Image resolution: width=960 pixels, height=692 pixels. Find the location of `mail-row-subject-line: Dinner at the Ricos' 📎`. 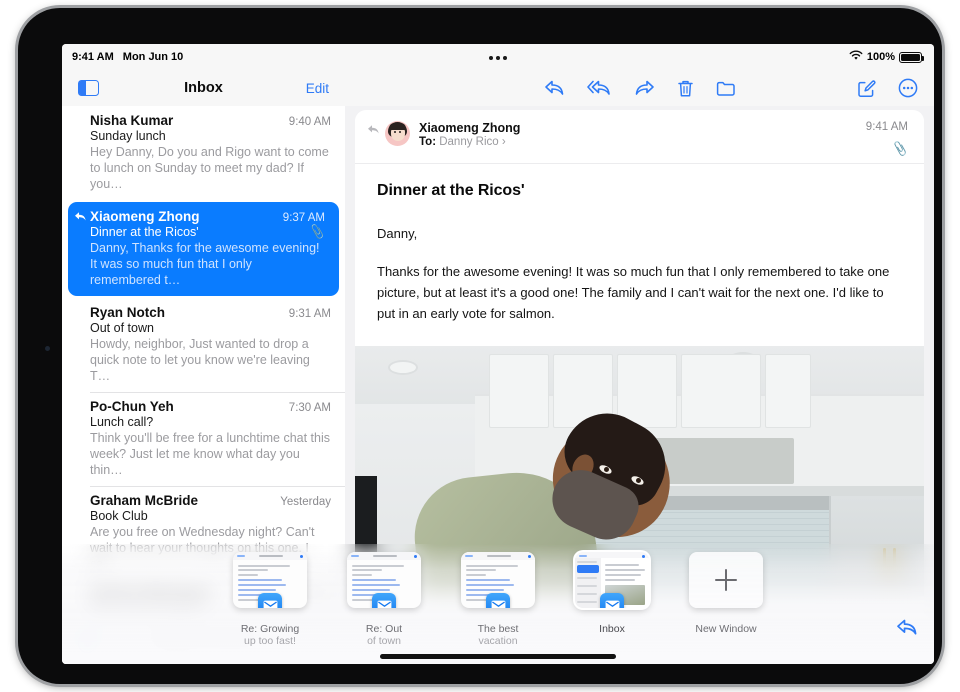

mail-row-subject-line: Dinner at the Ricos' 📎 is located at coordinates (208, 232).